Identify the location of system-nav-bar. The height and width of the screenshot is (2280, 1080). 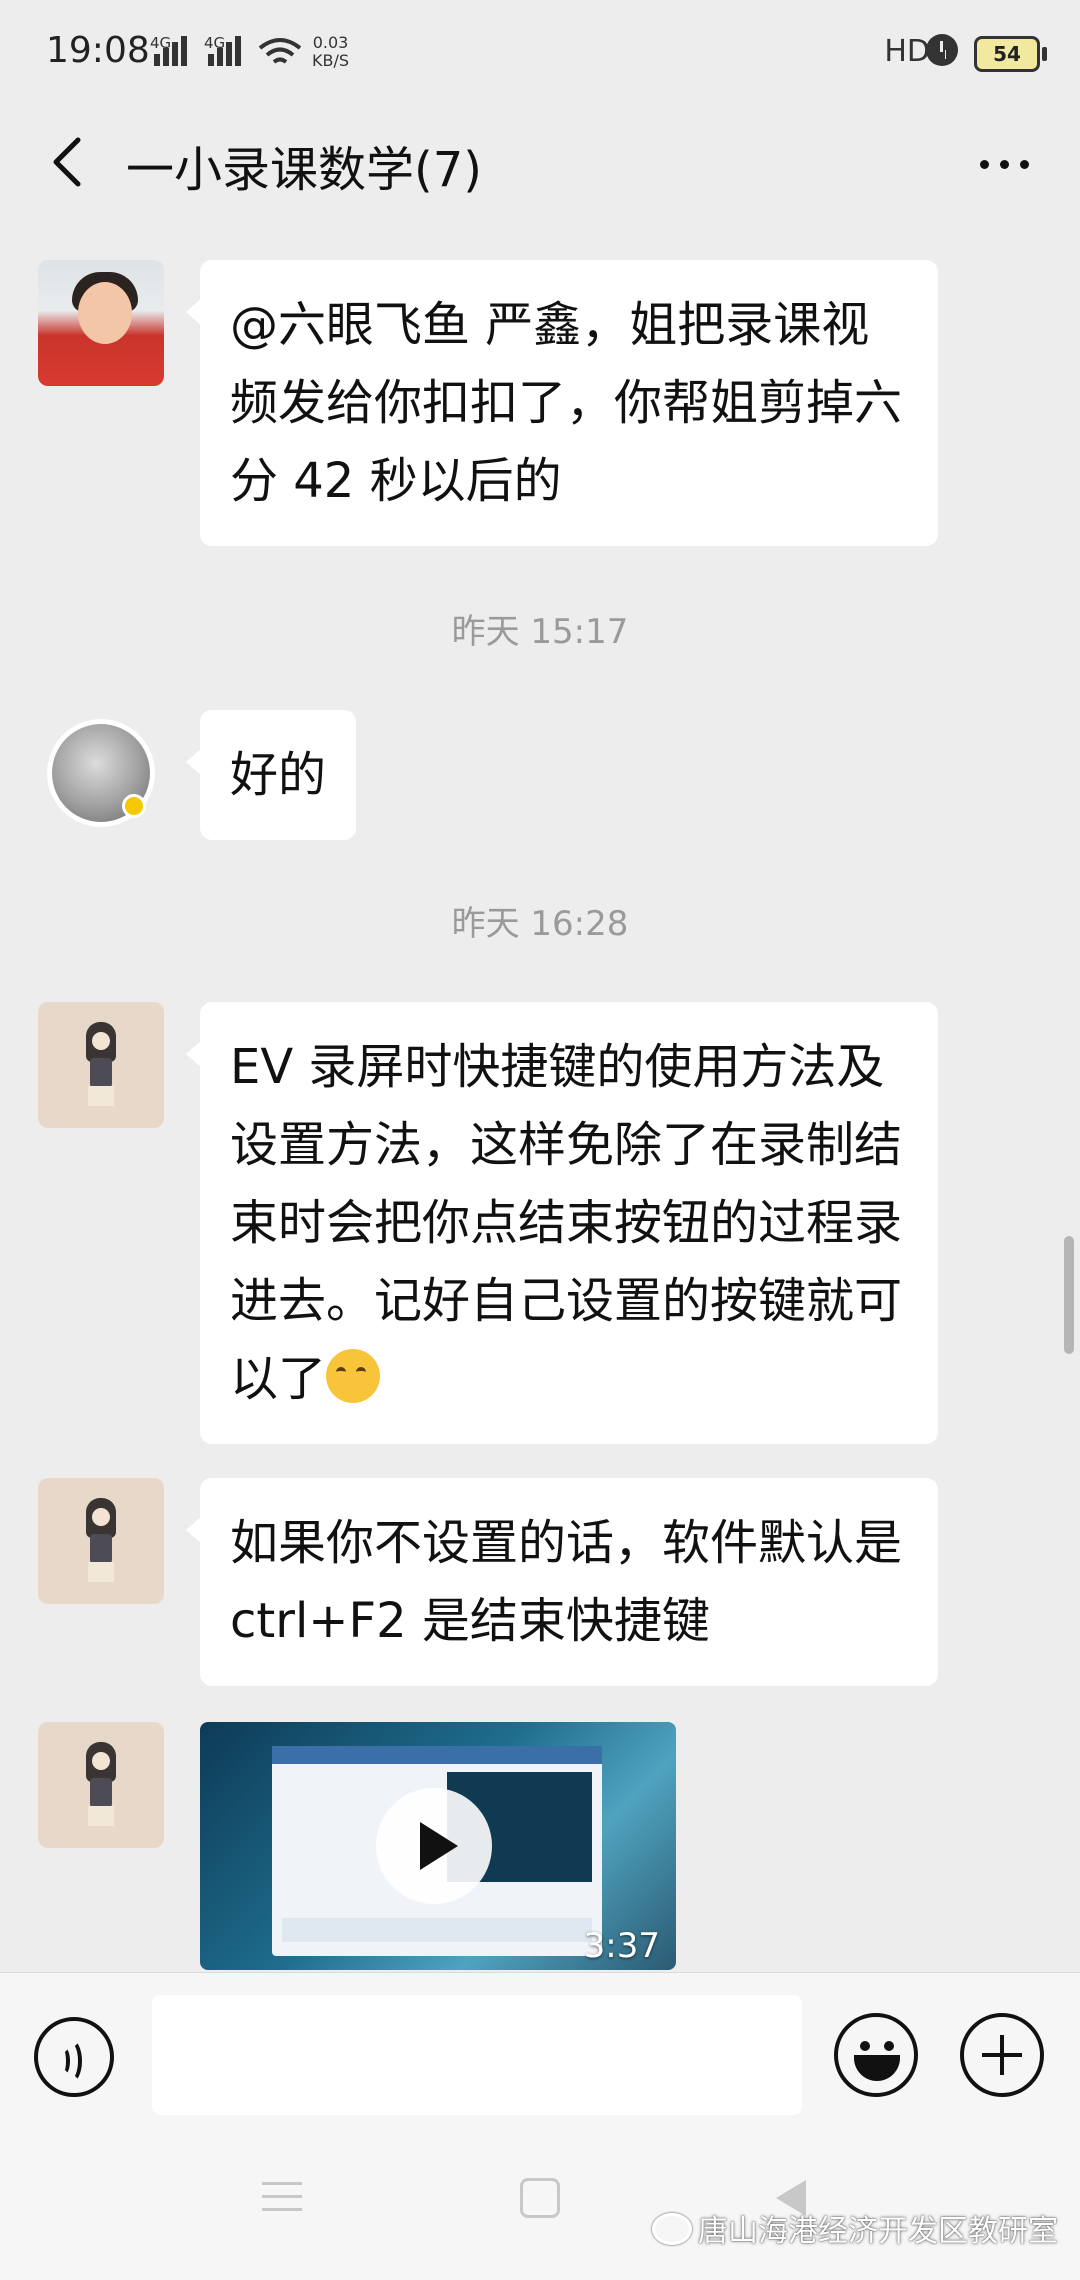
(540, 2203).